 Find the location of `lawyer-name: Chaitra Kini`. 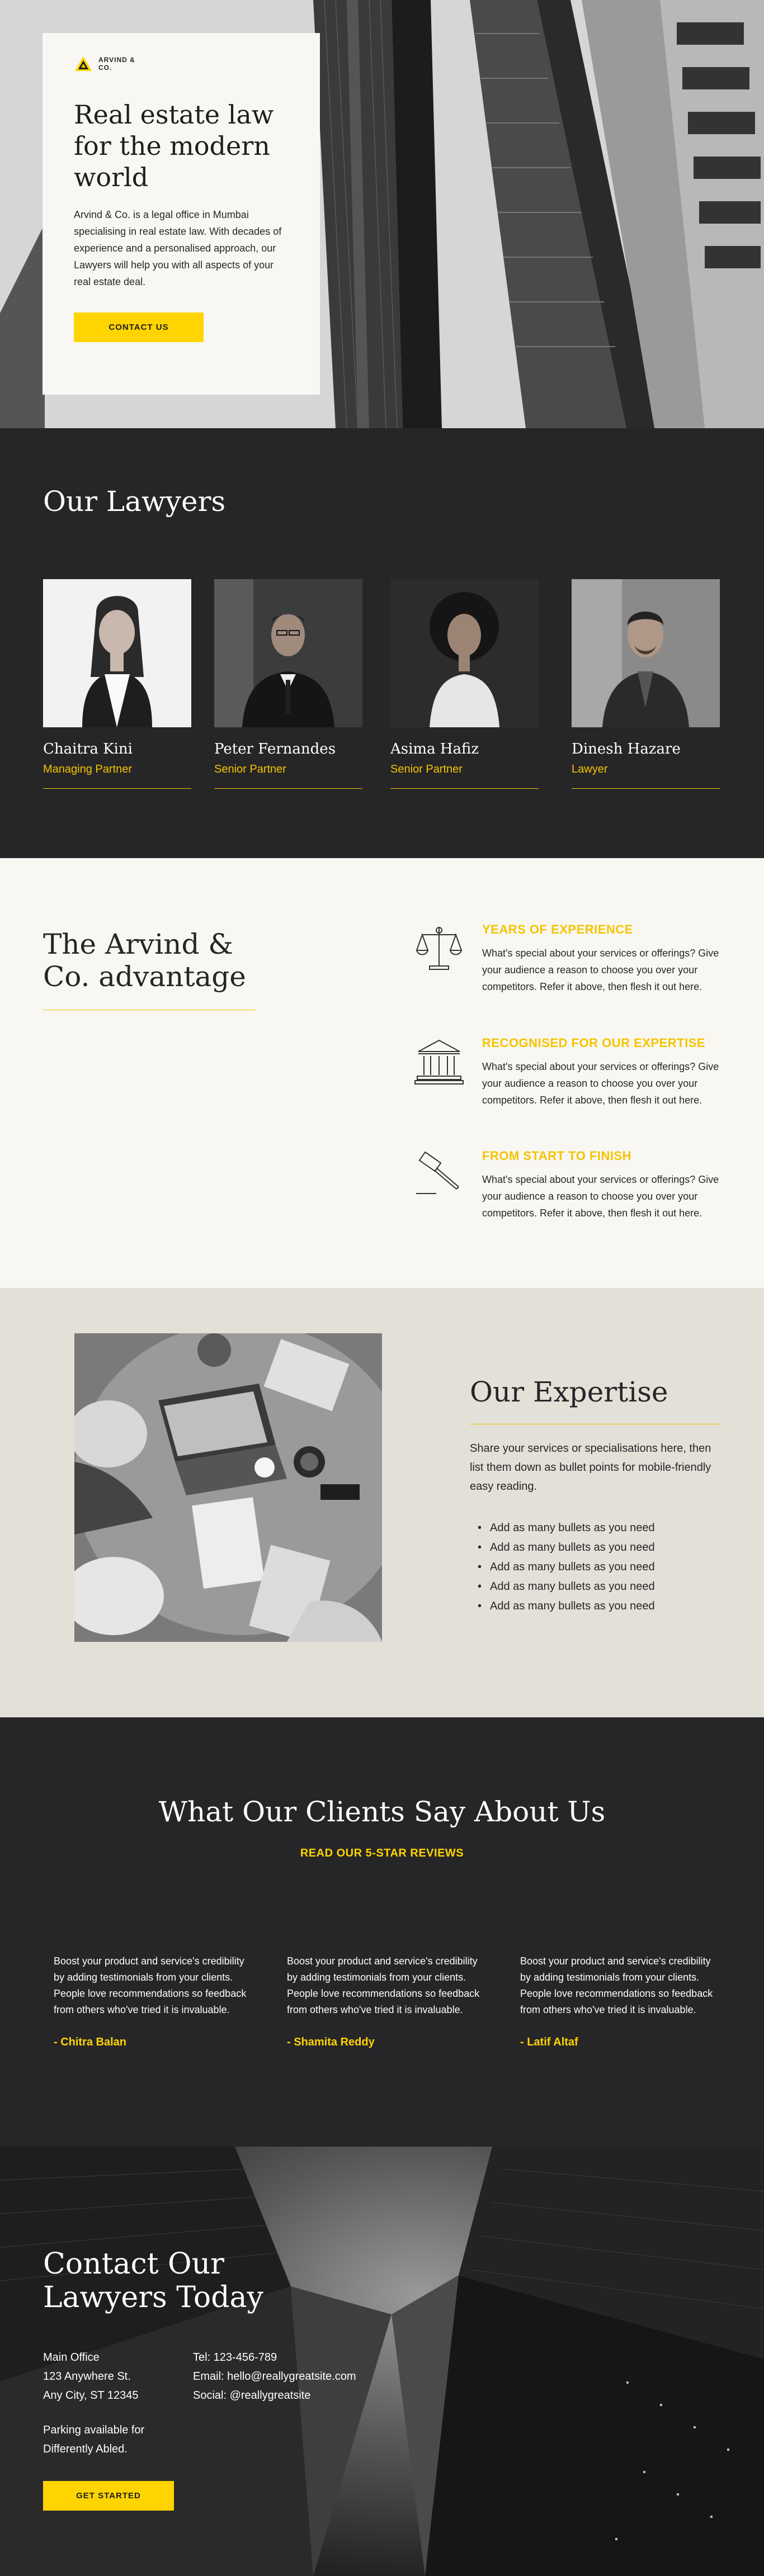

lawyer-name: Chaitra Kini is located at coordinates (88, 749).